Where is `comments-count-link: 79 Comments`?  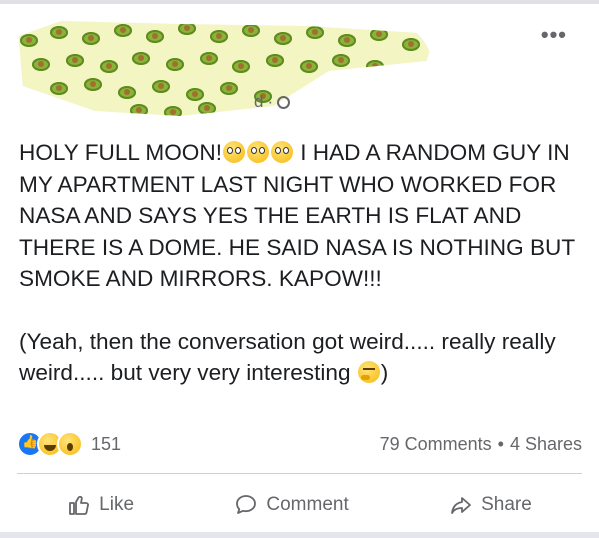
comments-count-link: 79 Comments is located at coordinates (436, 444).